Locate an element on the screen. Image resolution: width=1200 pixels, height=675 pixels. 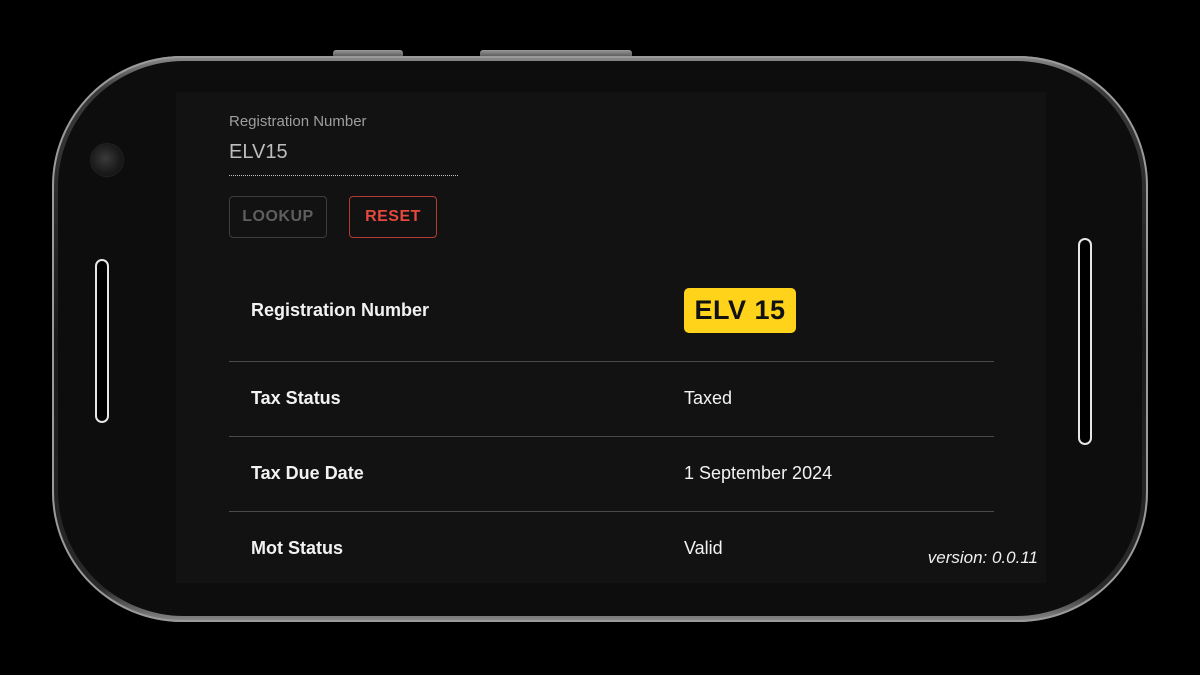
row-label: Tax Due Date is located at coordinates (307, 473).